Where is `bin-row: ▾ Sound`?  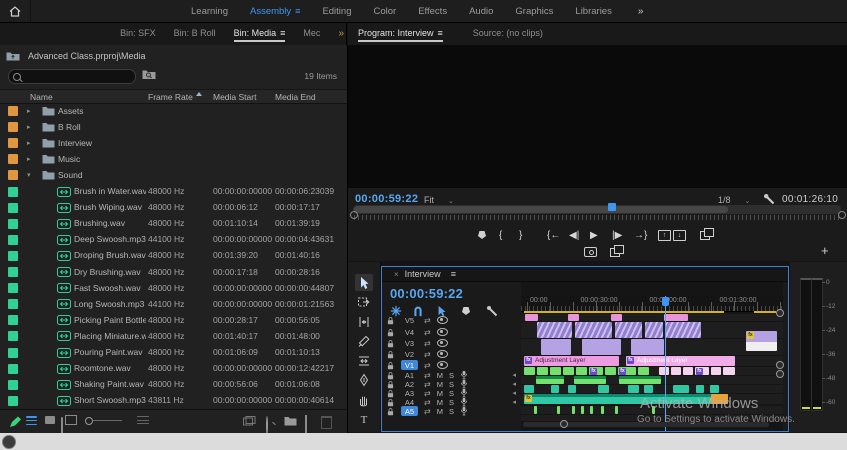
bin-row: ▾ Sound is located at coordinates (173, 175).